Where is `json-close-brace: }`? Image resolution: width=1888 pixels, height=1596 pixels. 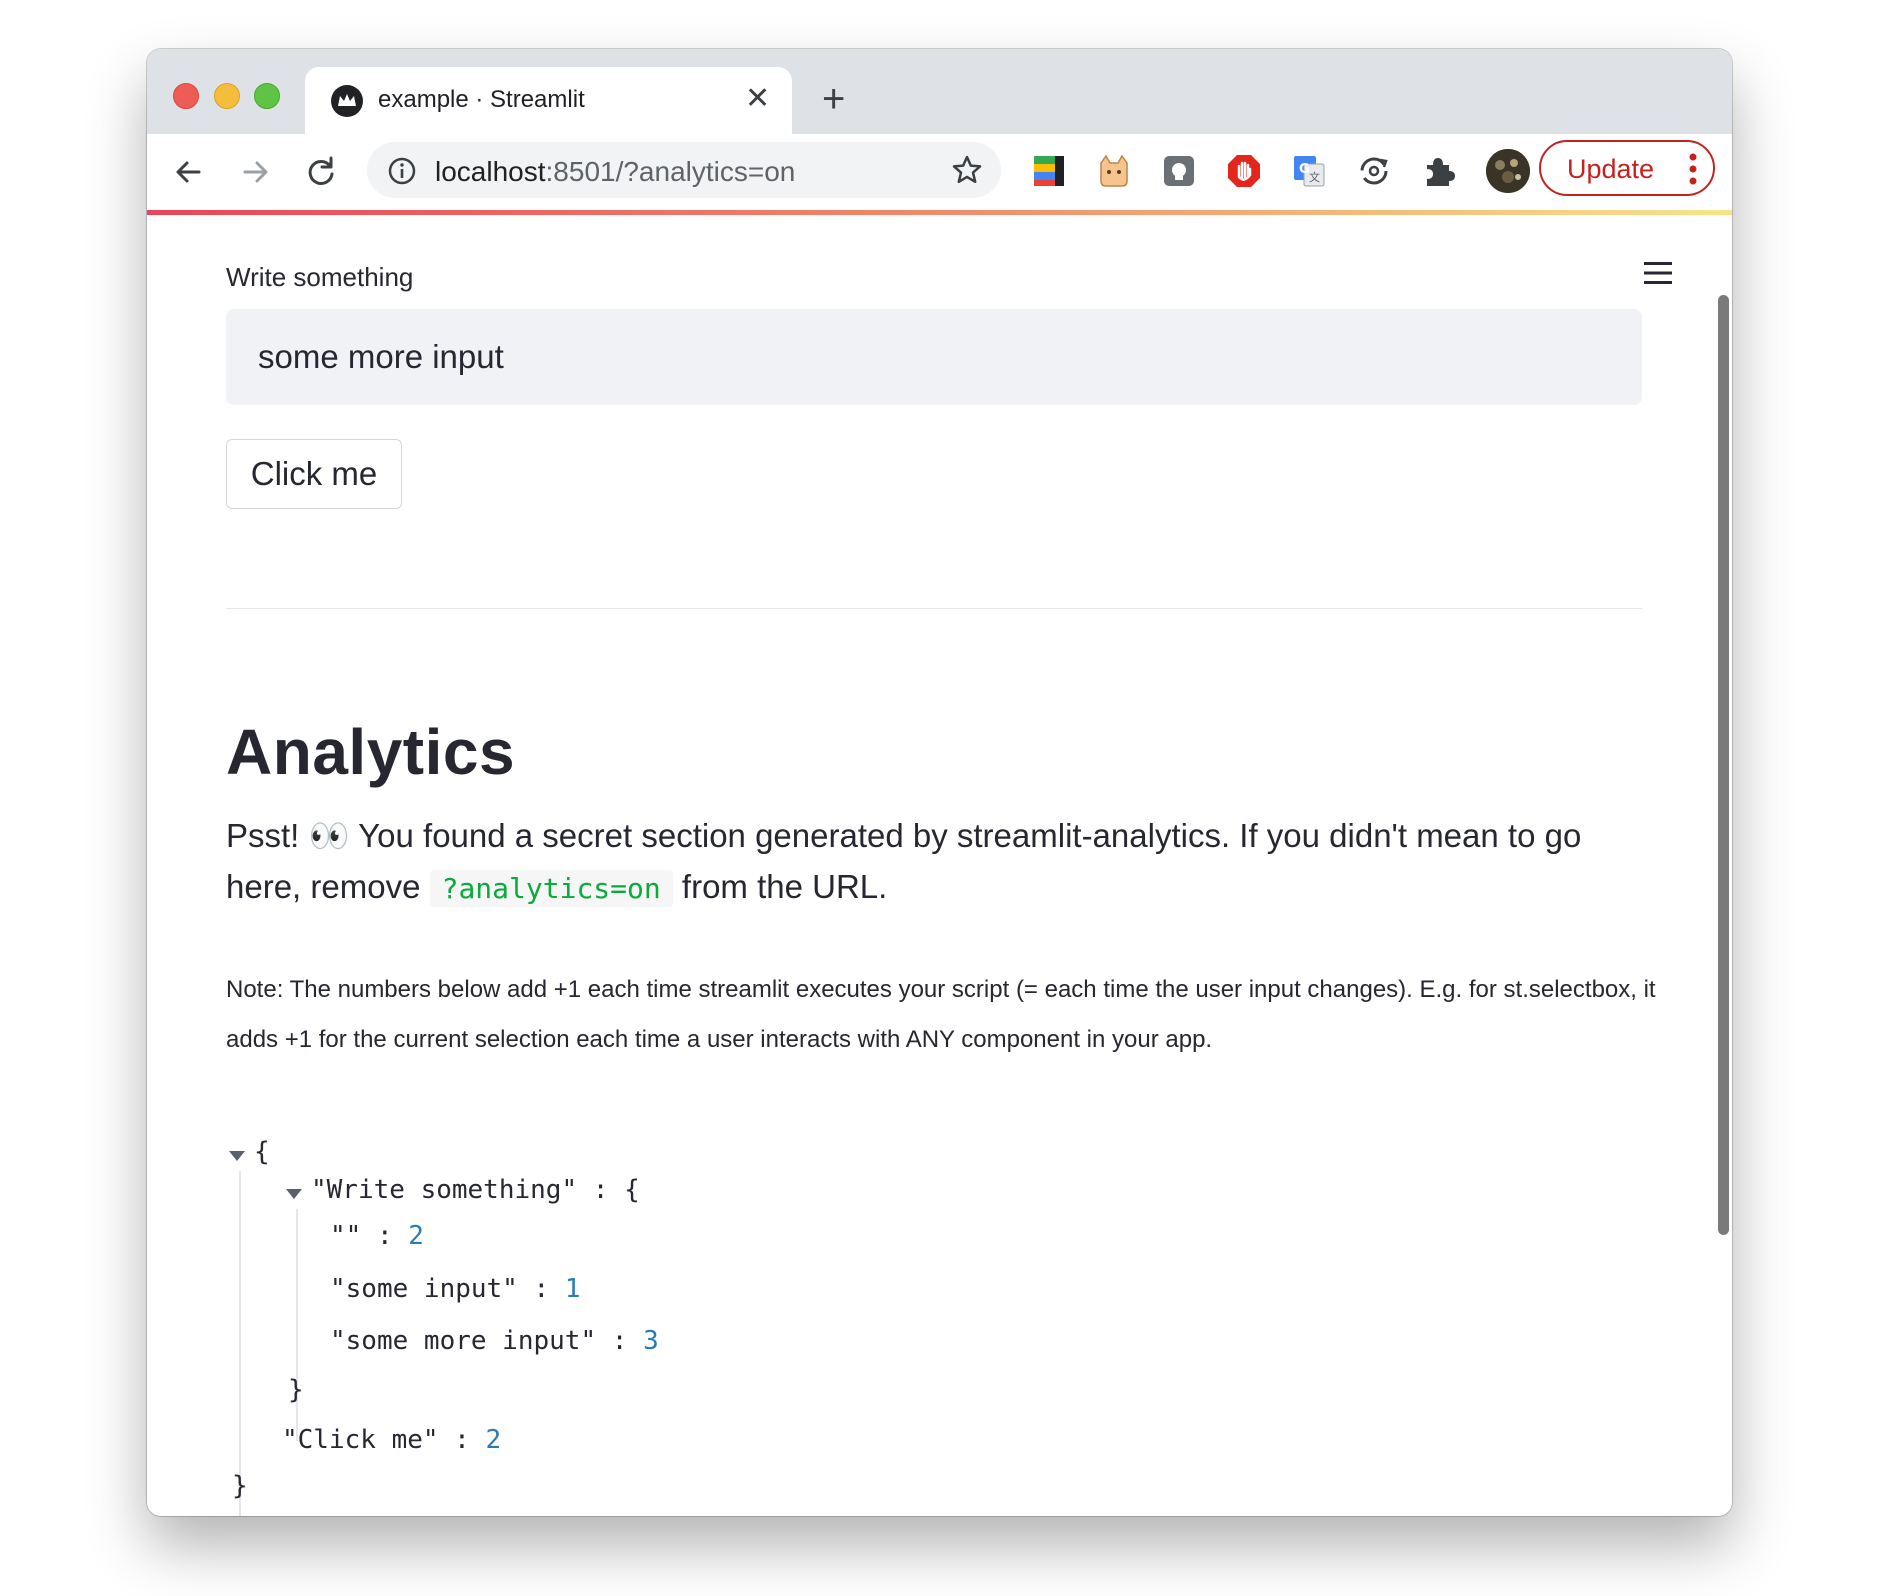
json-close-brace: } is located at coordinates (240, 1486).